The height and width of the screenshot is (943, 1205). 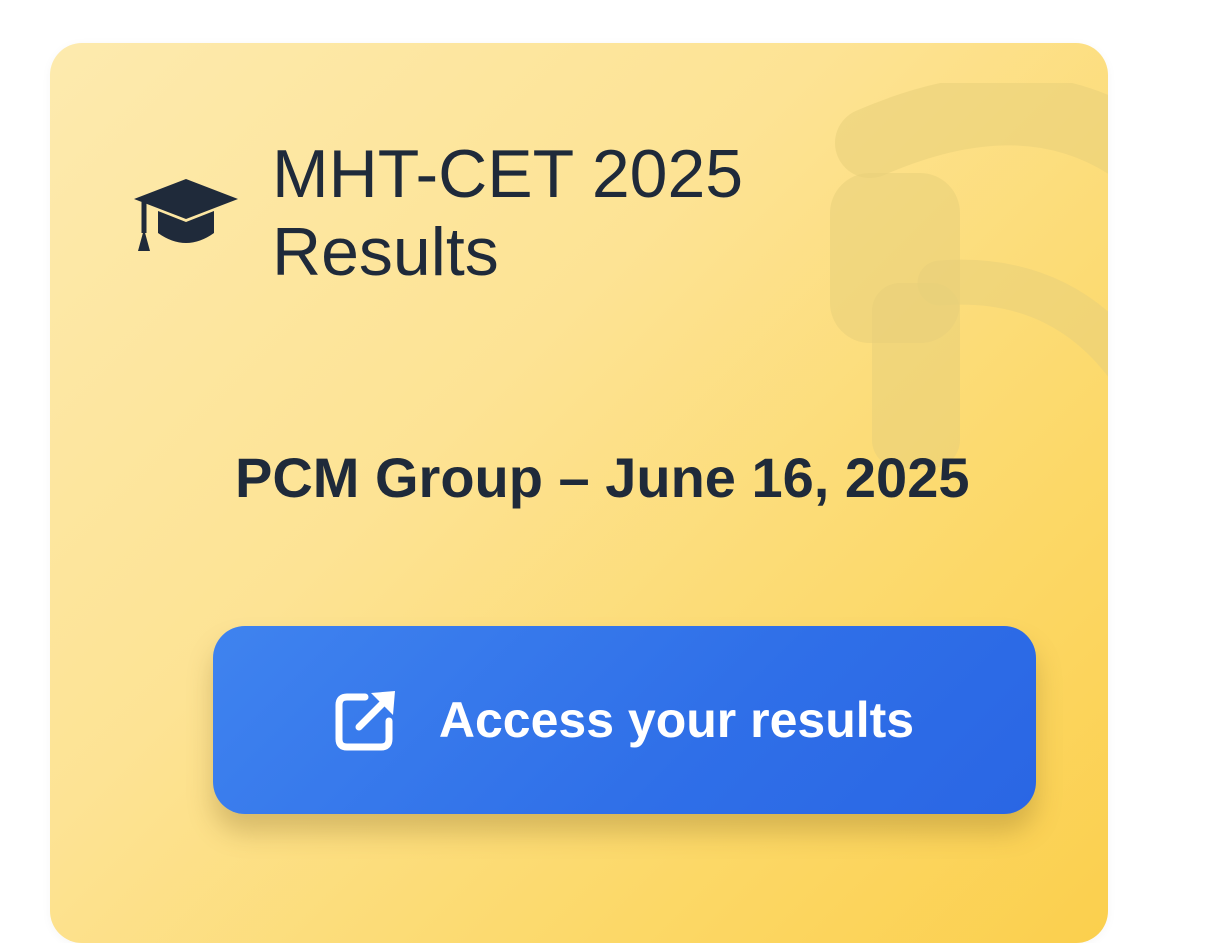 I want to click on exam-group-date: PCM Group – June 16, 2025, so click(x=602, y=477).